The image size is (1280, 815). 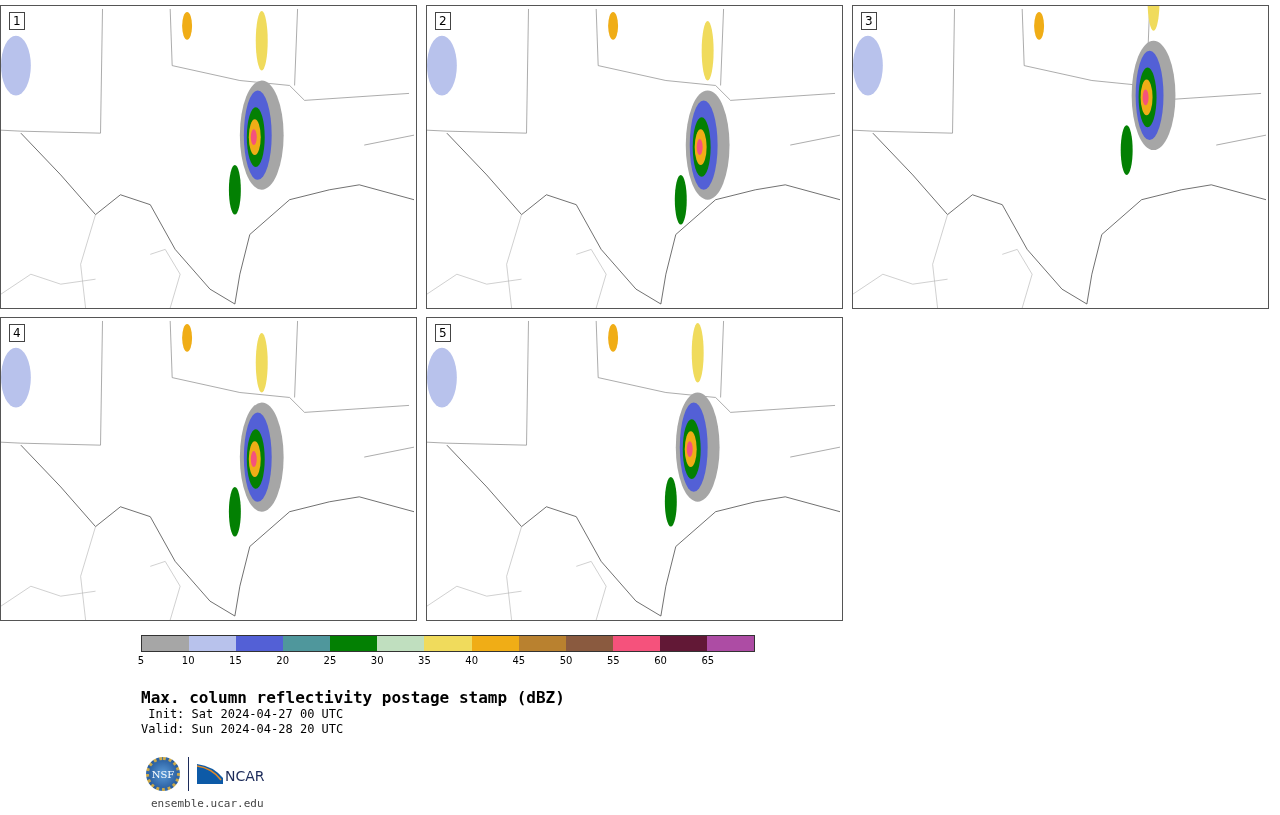 I want to click on tick-label: 25, so click(x=330, y=660).